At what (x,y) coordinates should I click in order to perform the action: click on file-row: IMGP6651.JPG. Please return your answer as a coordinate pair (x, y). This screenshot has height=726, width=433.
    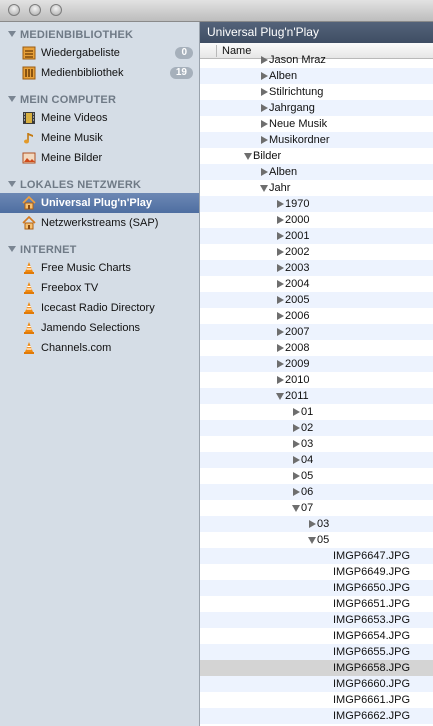
    Looking at the image, I should click on (316, 604).